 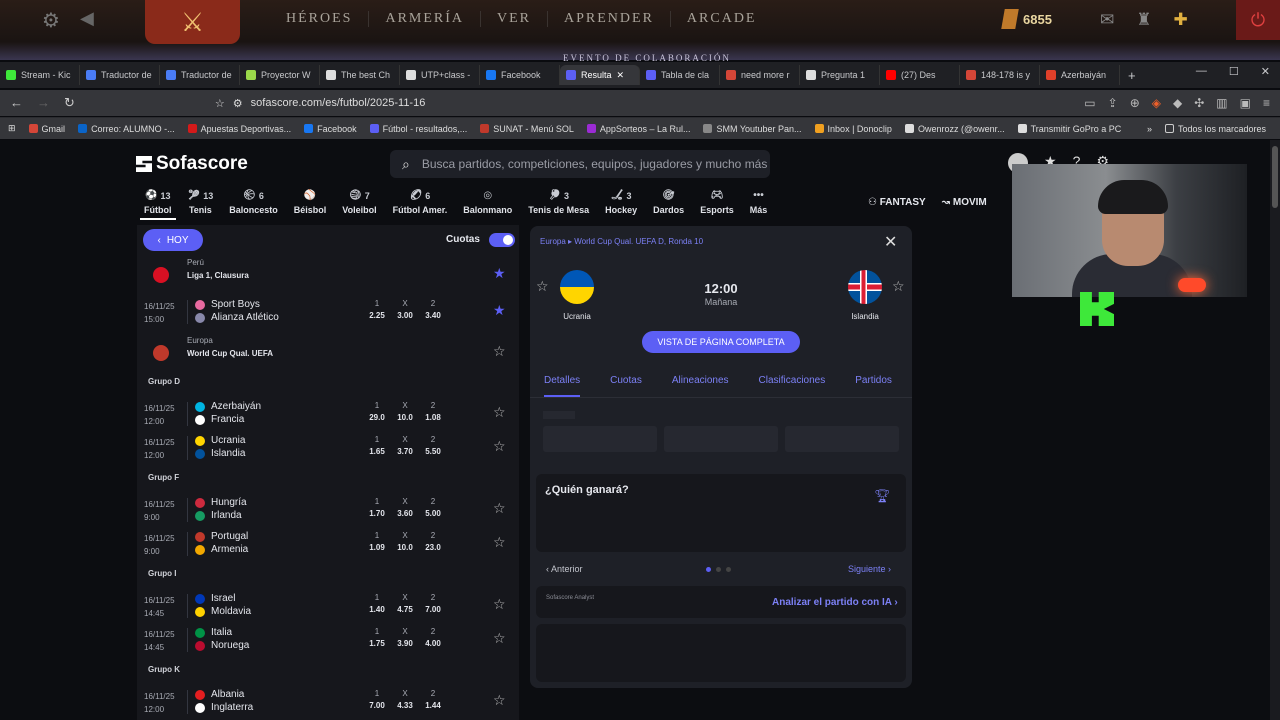 I want to click on bookmark-item: Facebook, so click(x=330, y=129).